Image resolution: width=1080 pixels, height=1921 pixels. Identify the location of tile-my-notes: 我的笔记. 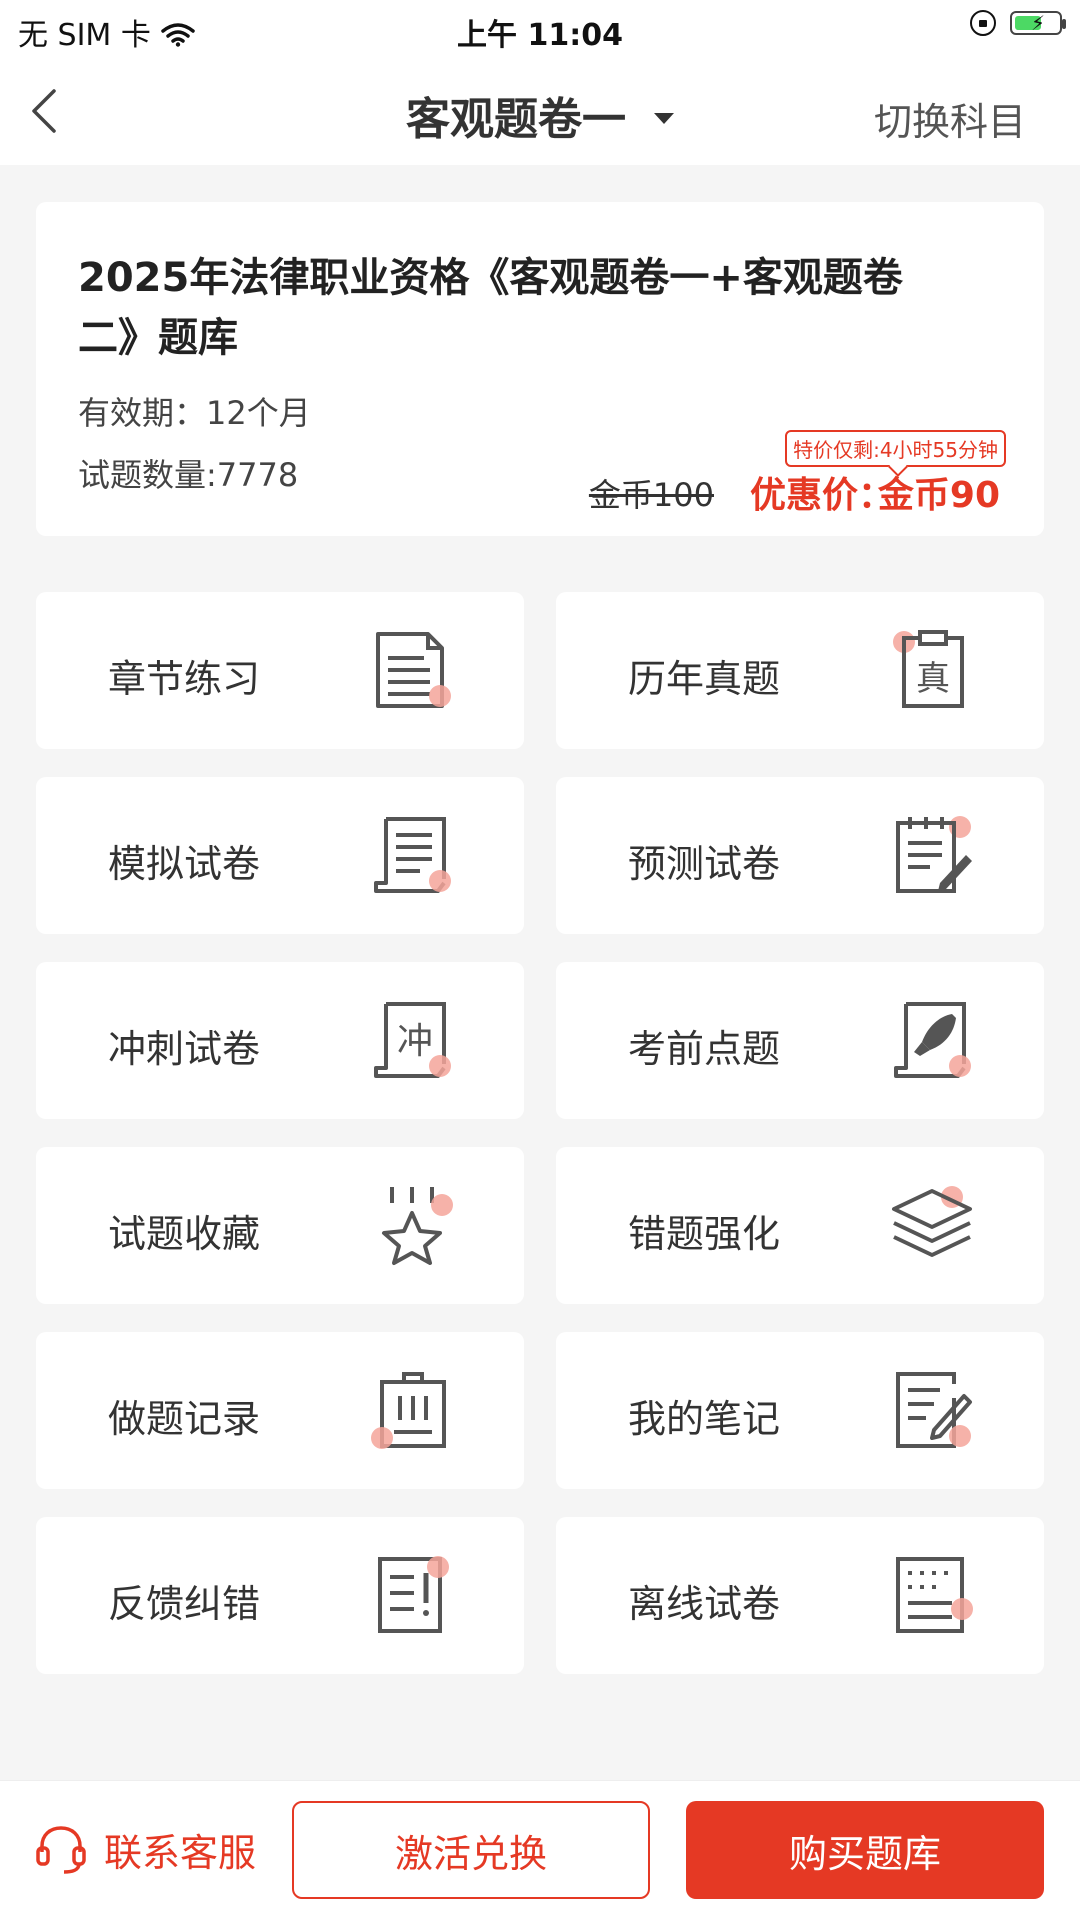
(800, 1410).